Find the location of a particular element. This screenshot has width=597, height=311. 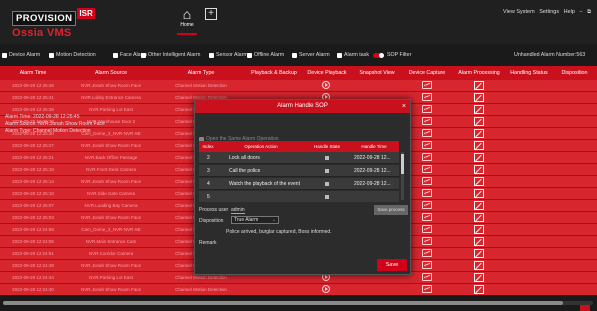

save-process-button: Save process is located at coordinates (391, 210).